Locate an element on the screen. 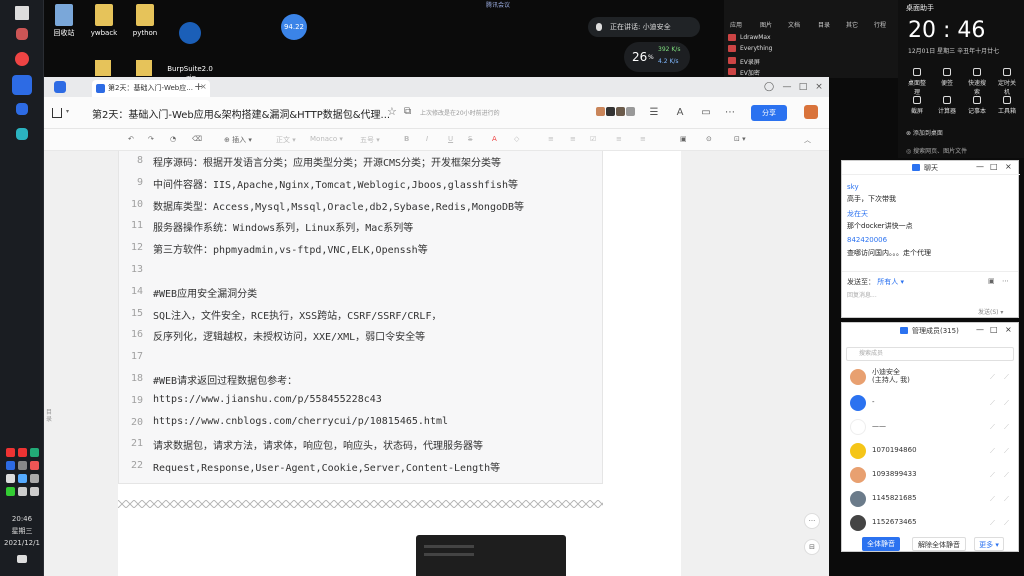 The height and width of the screenshot is (576, 1024). send-to-select: 所有人 ▾ is located at coordinates (890, 282).